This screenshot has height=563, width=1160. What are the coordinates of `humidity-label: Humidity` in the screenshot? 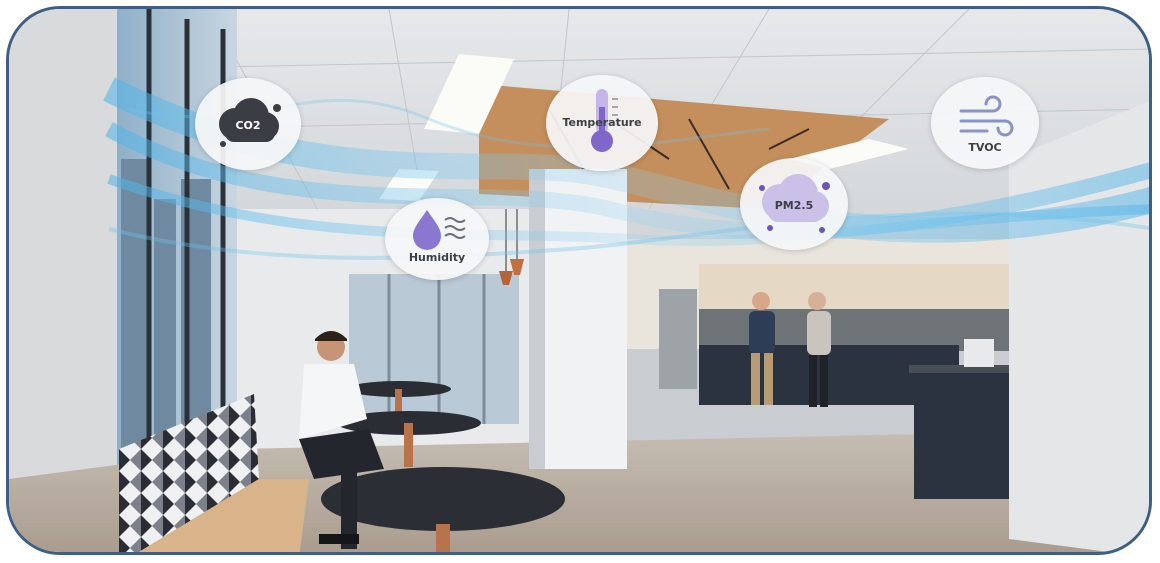 It's located at (437, 257).